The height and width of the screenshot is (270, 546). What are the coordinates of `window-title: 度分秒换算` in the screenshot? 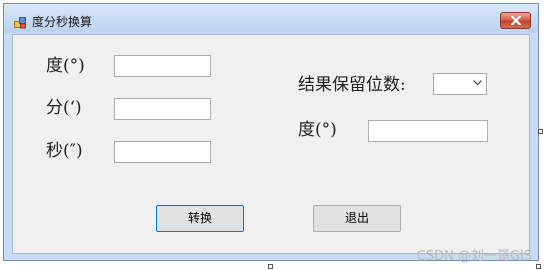 It's located at (62, 22).